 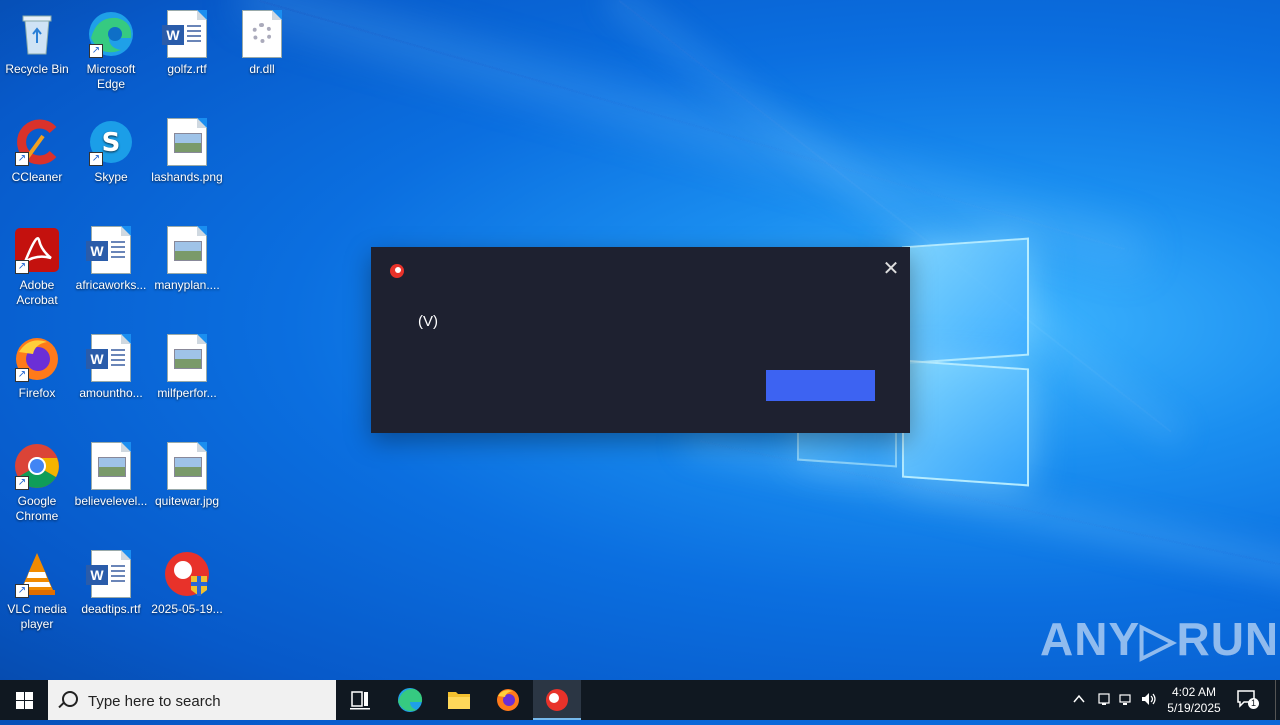 What do you see at coordinates (24, 700) in the screenshot?
I see `start-button` at bounding box center [24, 700].